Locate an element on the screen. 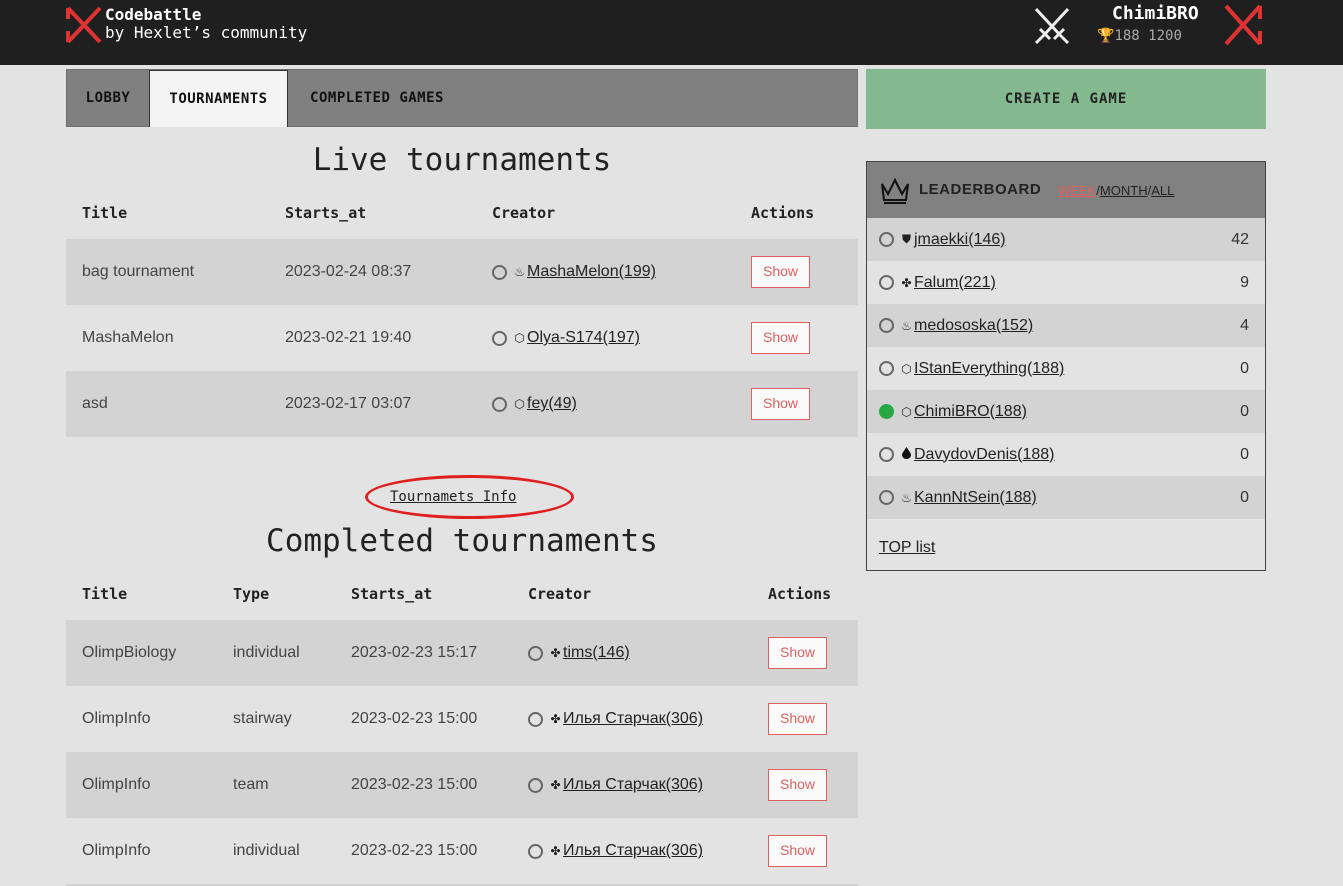 This screenshot has width=1343, height=886. leaderboard-header: LEADERBOARD WEEK/MONTH/ALL is located at coordinates (1066, 190).